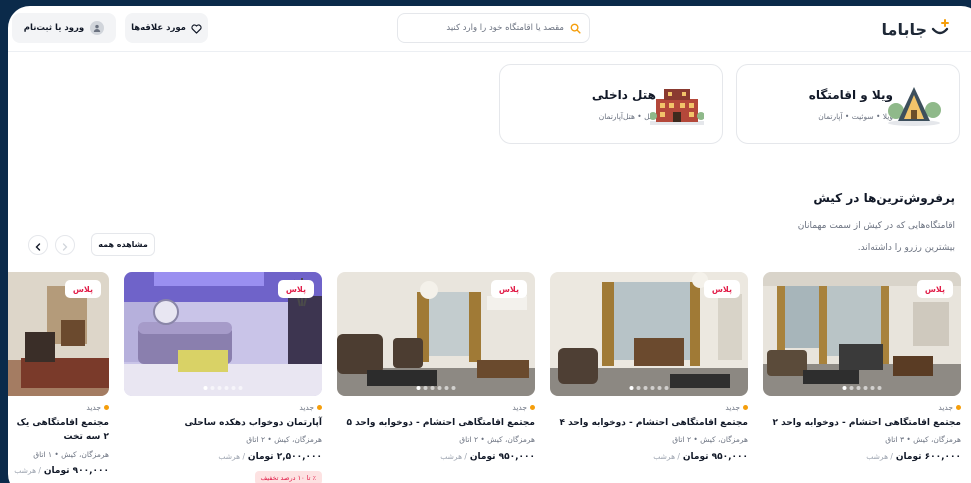  I want to click on listing-price: ۲,۵۰۰,۰۰۰ تومان / هرشب, so click(270, 457).